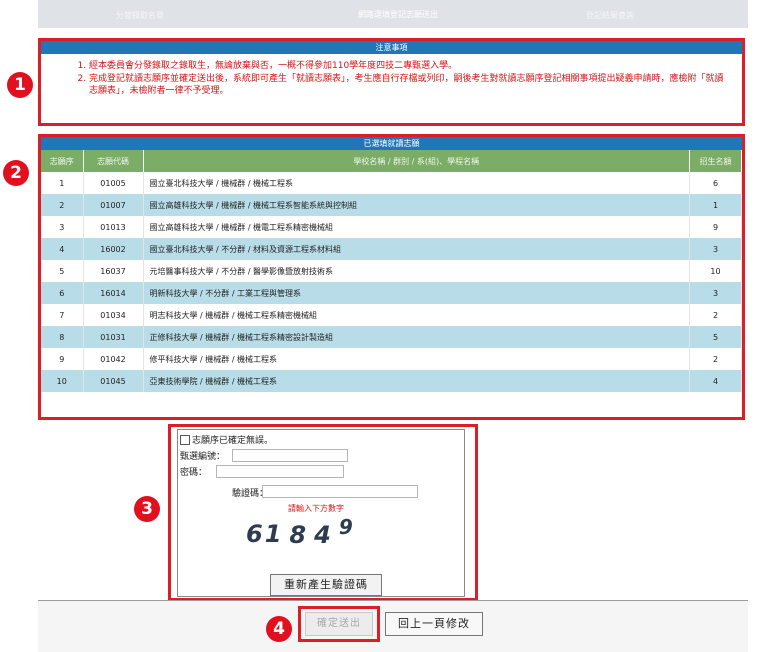 The image size is (769, 652). What do you see at coordinates (715, 271) in the screenshot?
I see `cell-quota: 10` at bounding box center [715, 271].